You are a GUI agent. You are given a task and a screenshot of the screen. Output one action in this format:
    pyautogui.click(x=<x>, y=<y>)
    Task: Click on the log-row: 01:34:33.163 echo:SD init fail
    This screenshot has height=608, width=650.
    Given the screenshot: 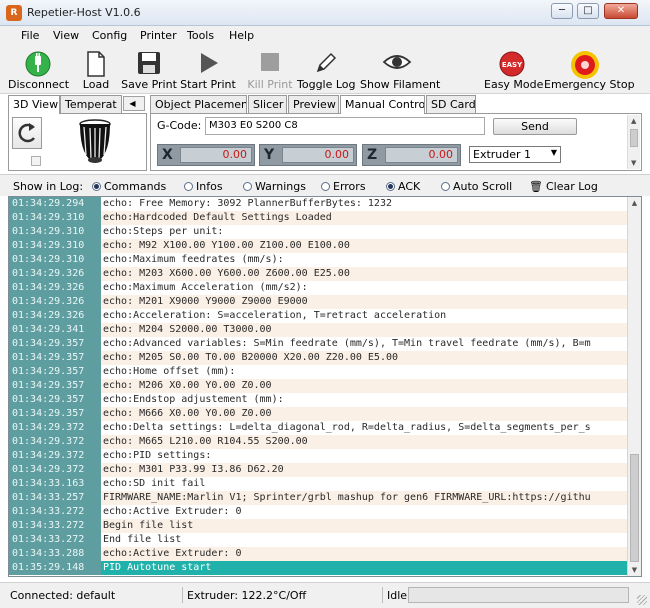 What is the action you would take?
    pyautogui.click(x=318, y=484)
    